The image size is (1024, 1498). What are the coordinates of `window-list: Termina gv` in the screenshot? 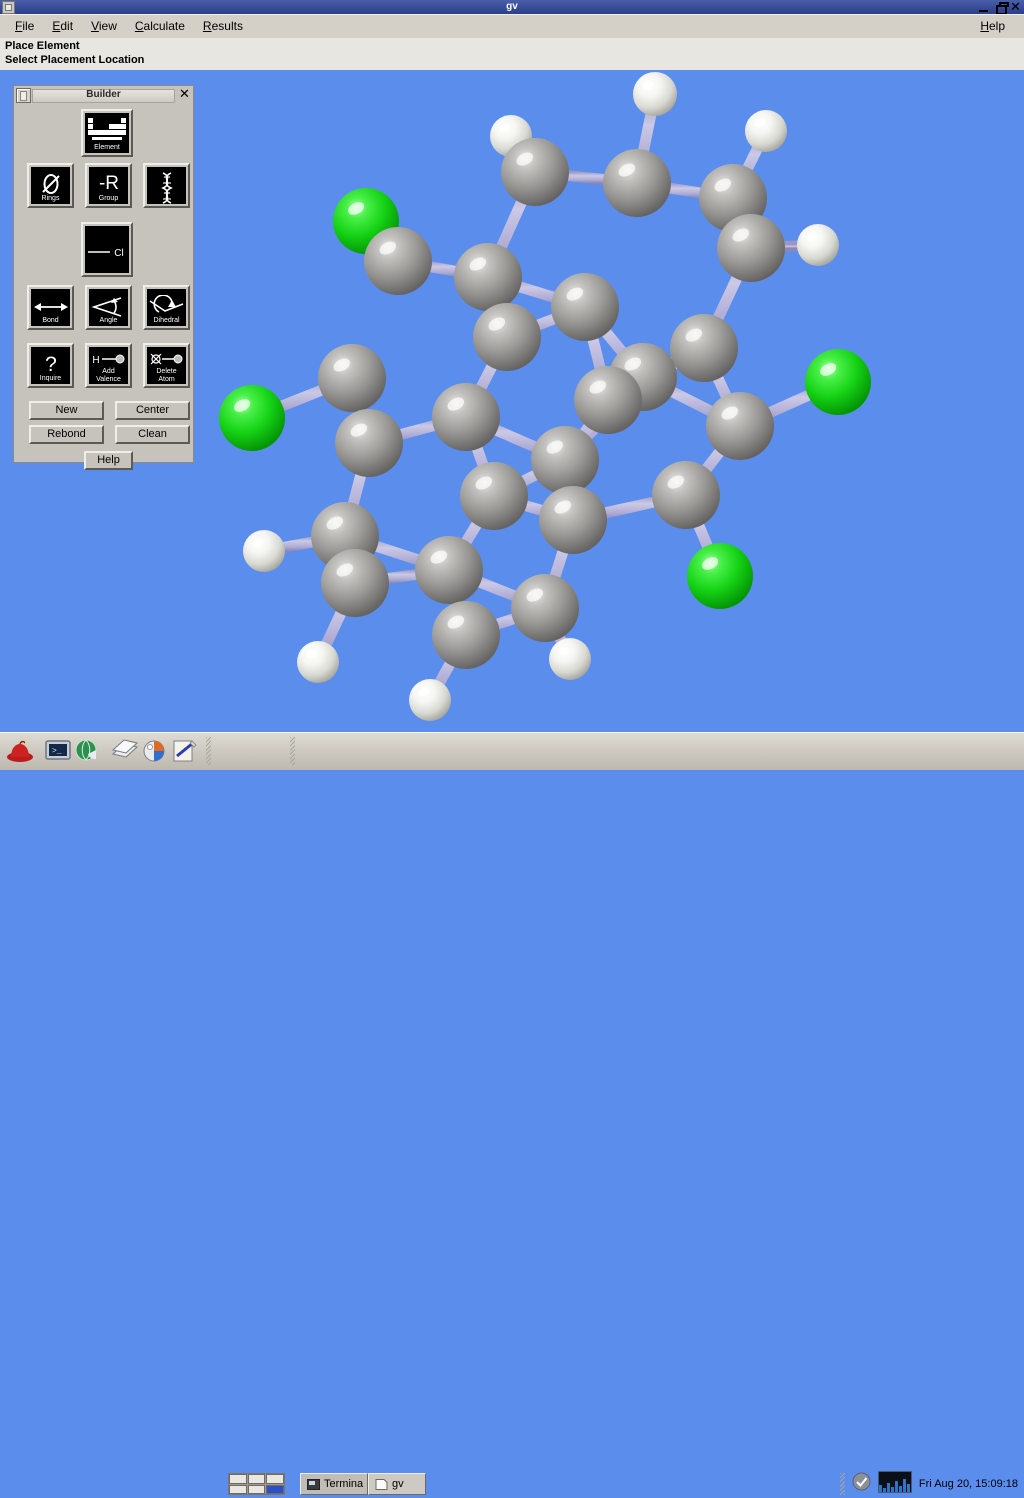 It's located at (363, 1484).